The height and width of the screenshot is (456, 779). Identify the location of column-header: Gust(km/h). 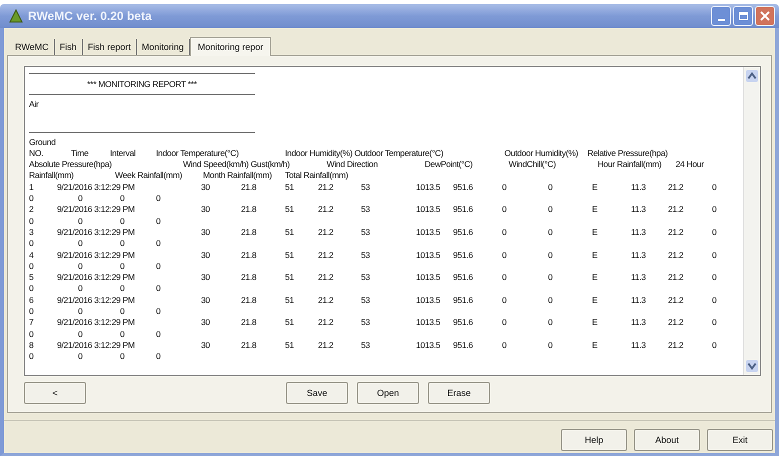
(270, 164).